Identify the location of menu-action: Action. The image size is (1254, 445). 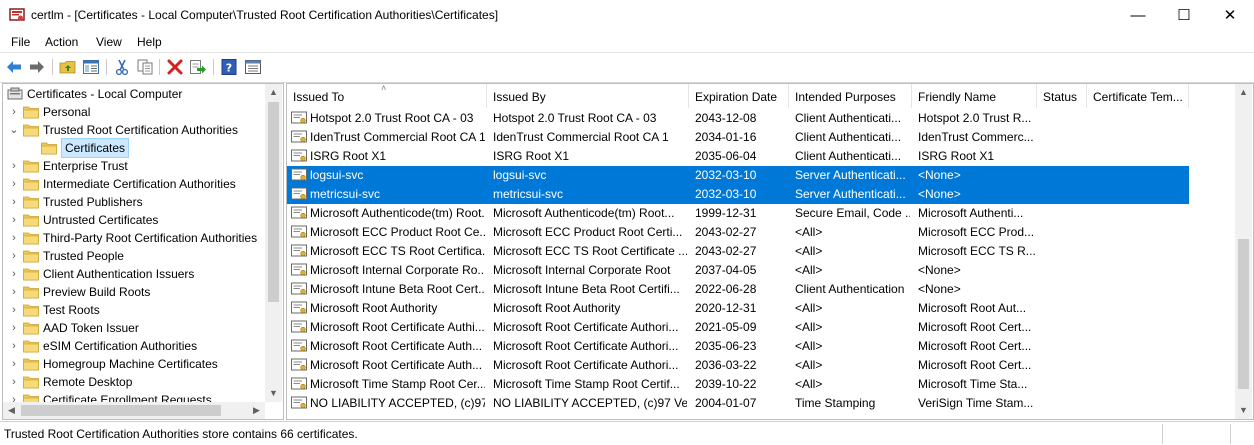
(61, 42).